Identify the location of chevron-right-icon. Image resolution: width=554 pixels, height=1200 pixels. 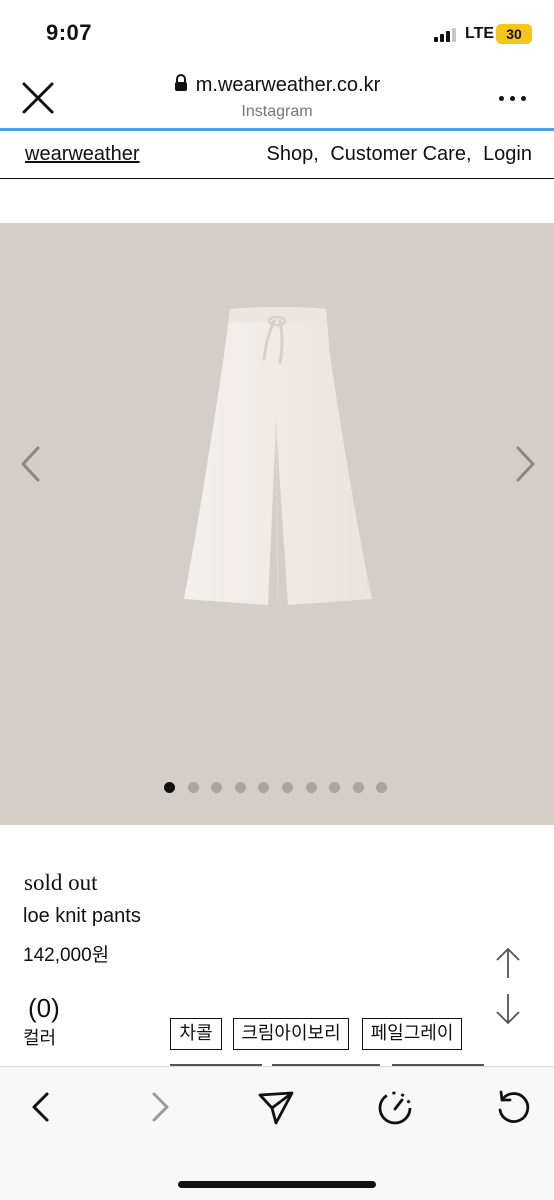
(525, 464).